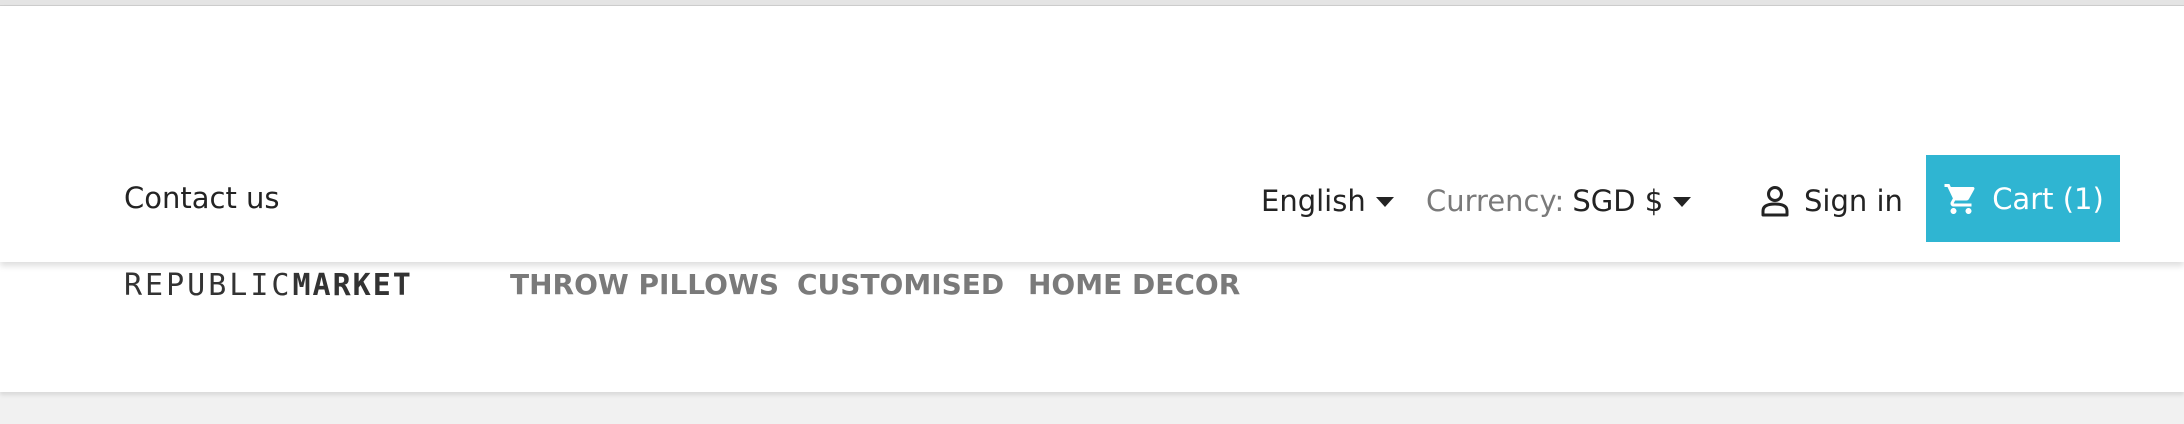  I want to click on site-logo: REPUBLIC MARKET, so click(268, 285).